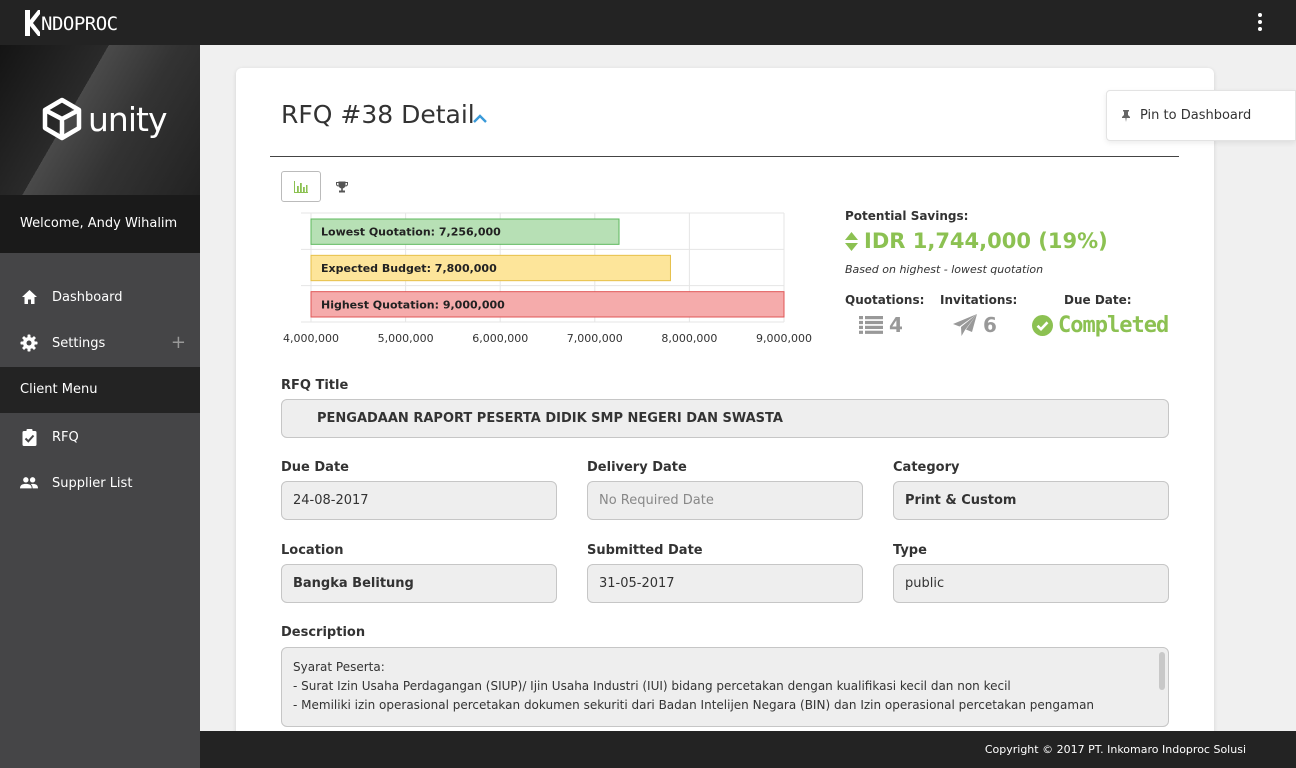  I want to click on invitations-label: Invitations:, so click(979, 300).